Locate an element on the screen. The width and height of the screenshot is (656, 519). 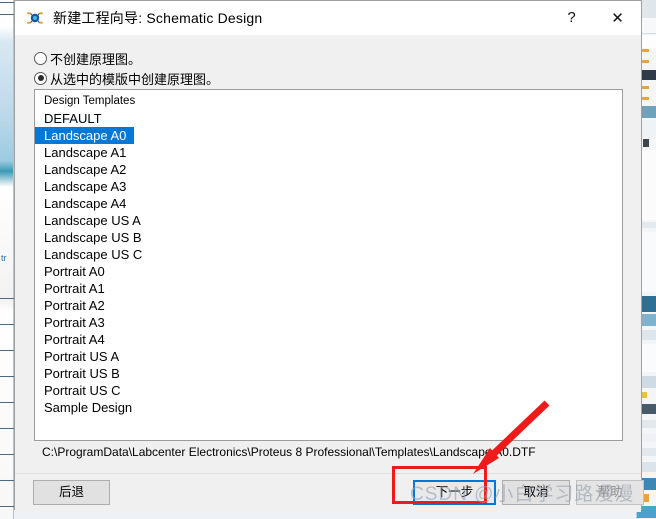
radio-option-from-template: 从选中的模版中创建原理图。 is located at coordinates (126, 78).